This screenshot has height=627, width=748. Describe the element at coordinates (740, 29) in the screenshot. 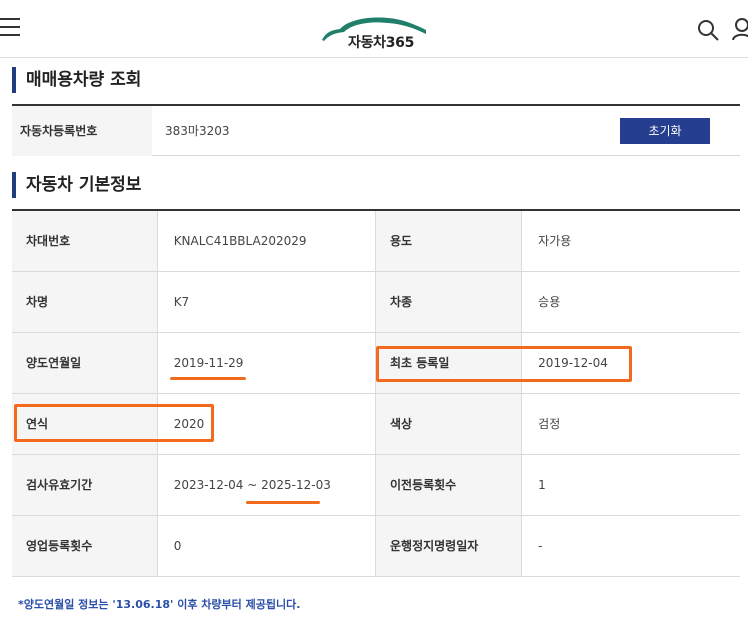

I see `user-icon` at that location.